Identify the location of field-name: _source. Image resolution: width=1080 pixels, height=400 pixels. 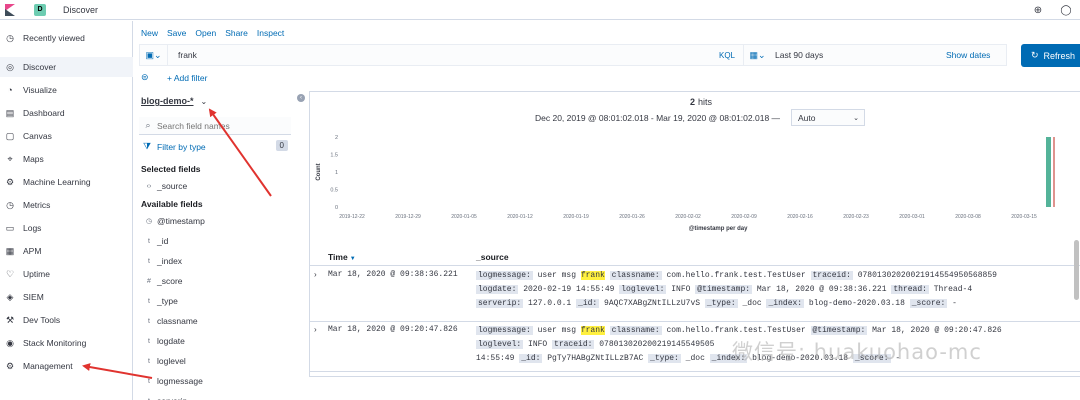
(172, 186).